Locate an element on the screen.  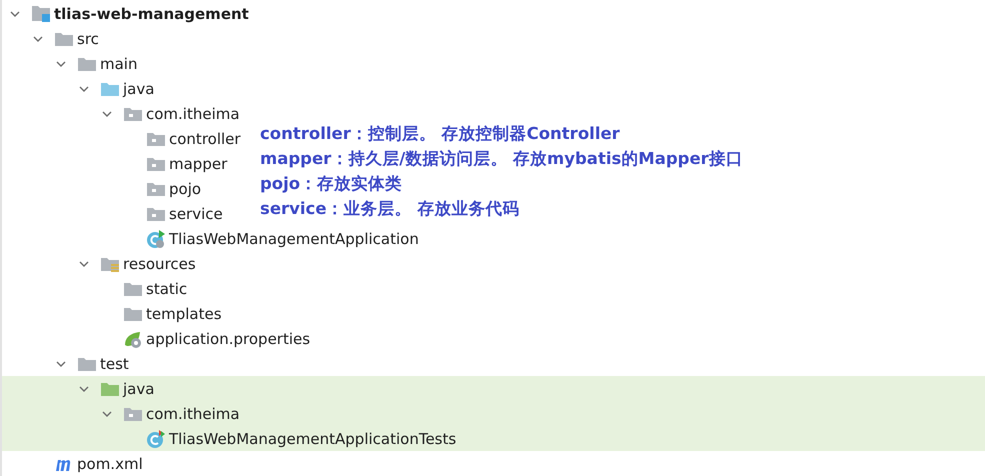
tree-item: tlias-web-management is located at coordinates (151, 13).